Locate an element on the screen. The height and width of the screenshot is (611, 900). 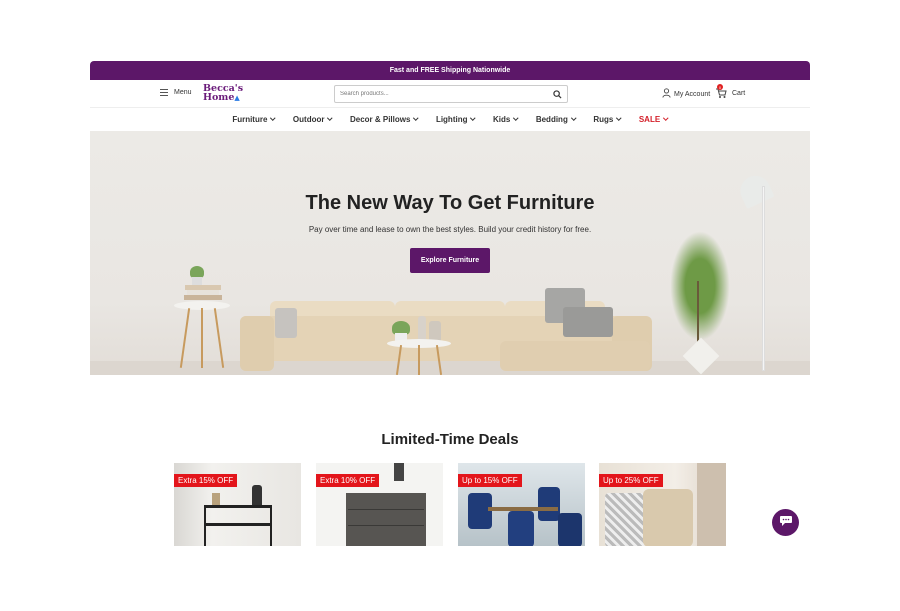
deal-badge: Extra 15% OFF is located at coordinates (206, 480).